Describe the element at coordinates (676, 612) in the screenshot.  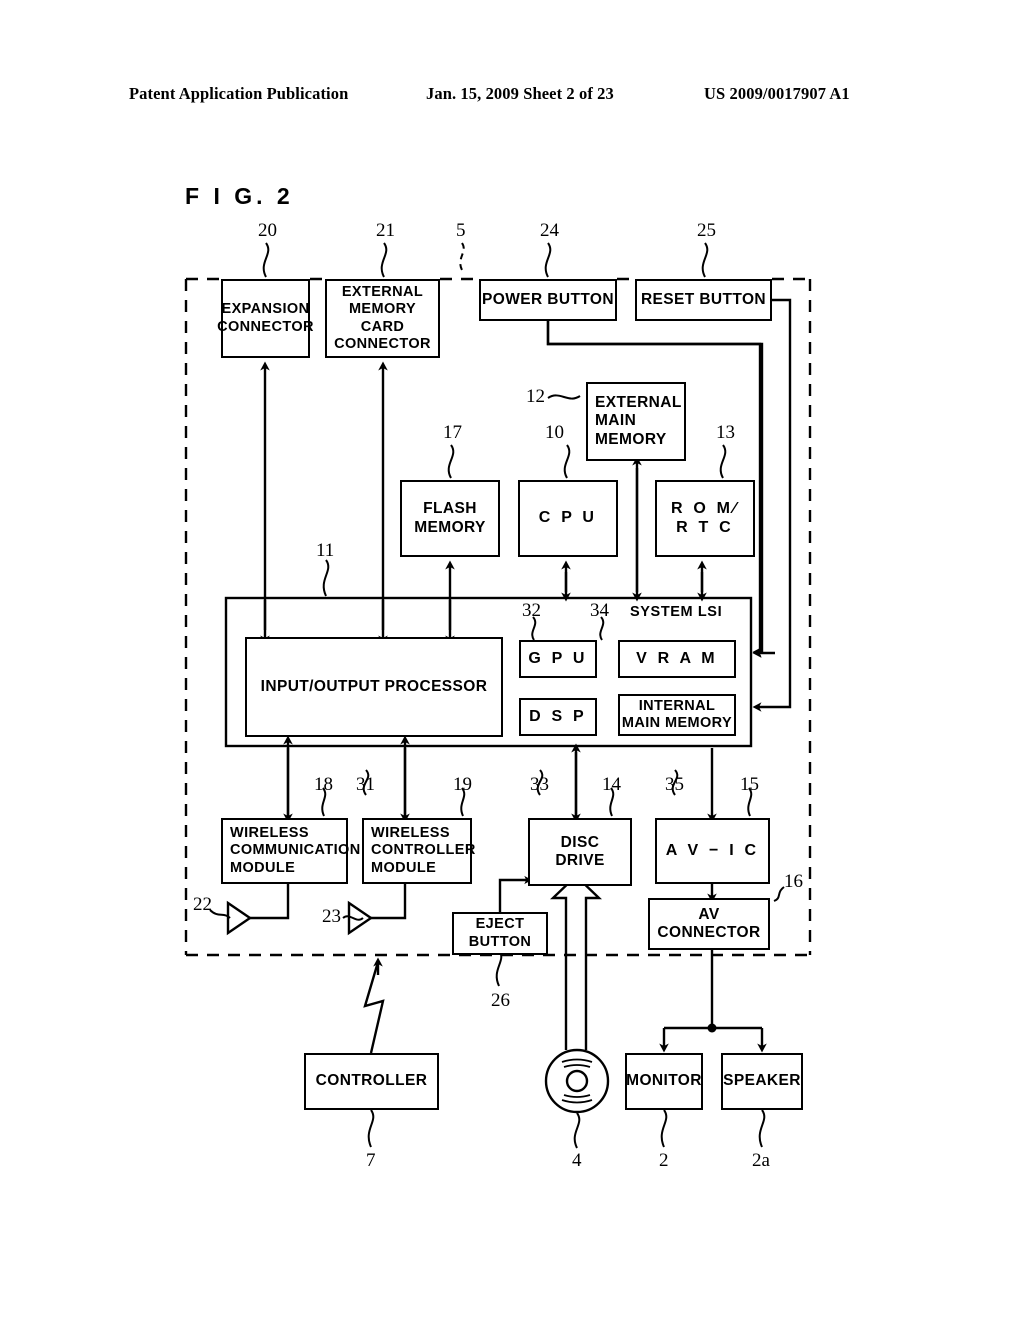
I see `system-lsi-caption: SYSTEM LSI` at that location.